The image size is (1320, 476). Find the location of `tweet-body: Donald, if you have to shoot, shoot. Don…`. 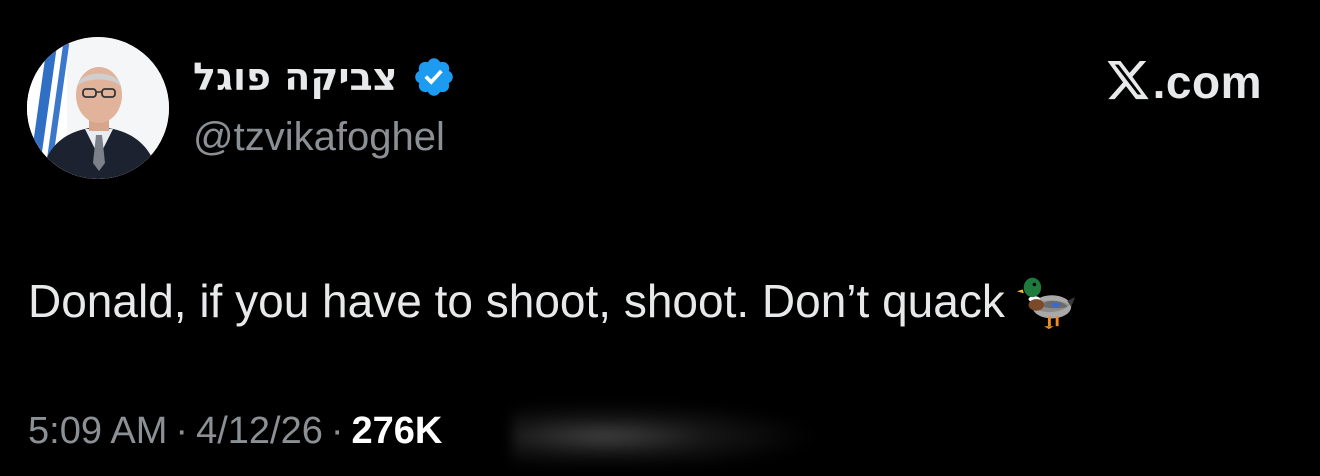

tweet-body: Donald, if you have to shoot, shoot. Don… is located at coordinates (552, 301).